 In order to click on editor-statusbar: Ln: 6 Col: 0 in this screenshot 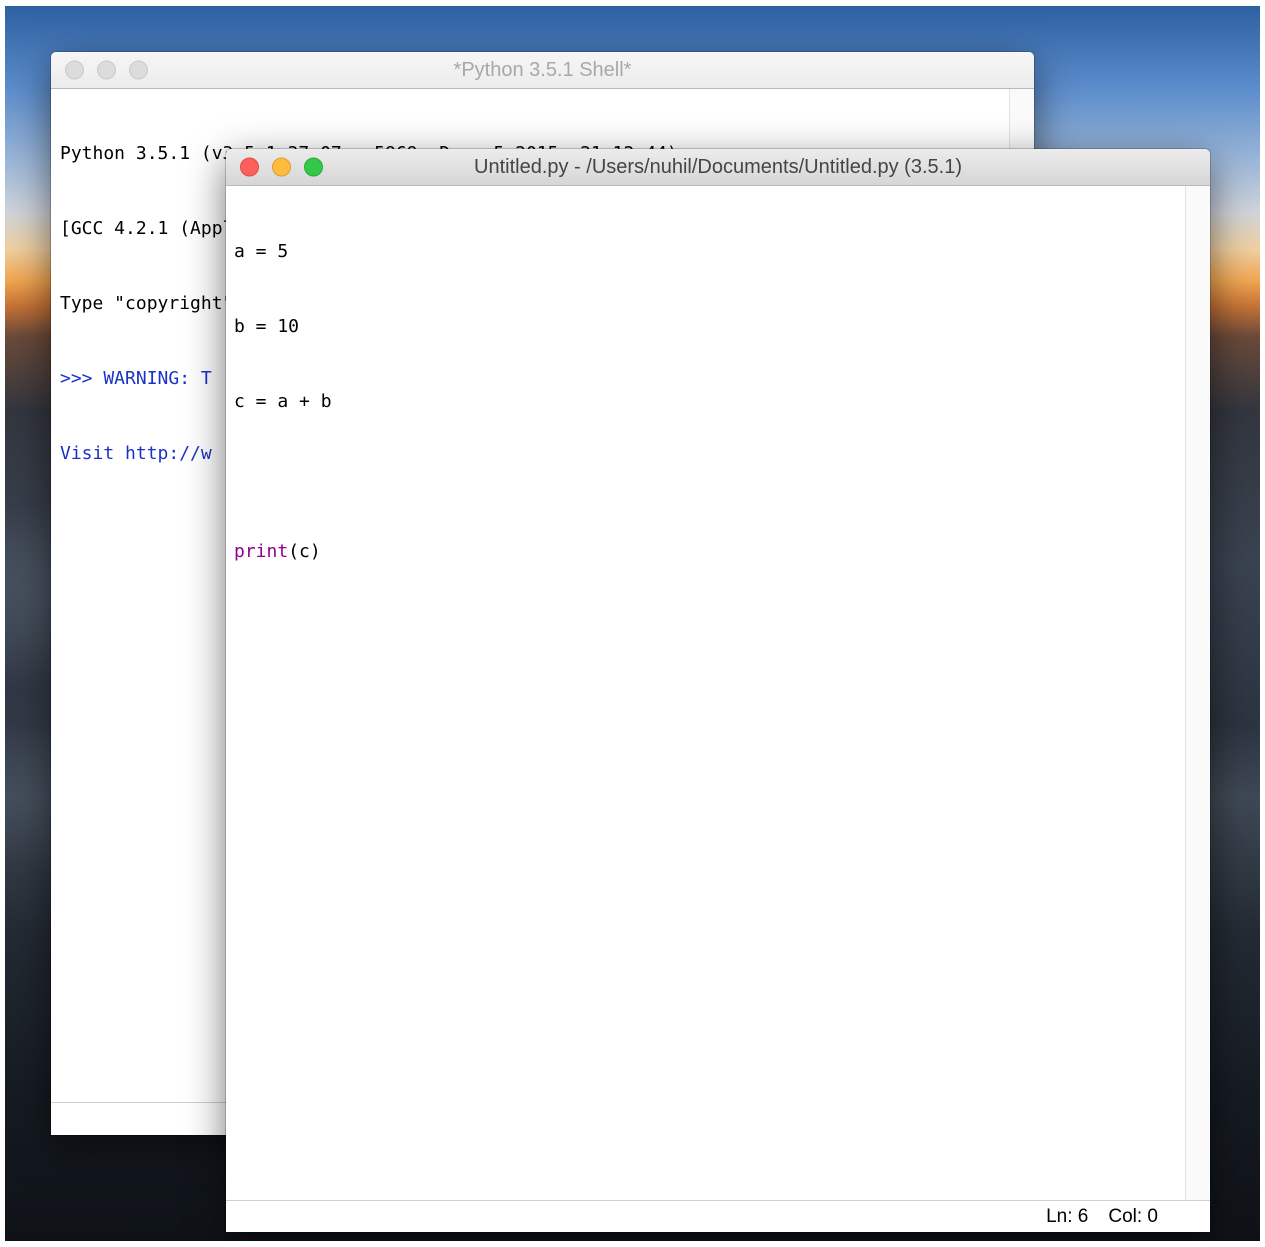, I will do `click(718, 1216)`.